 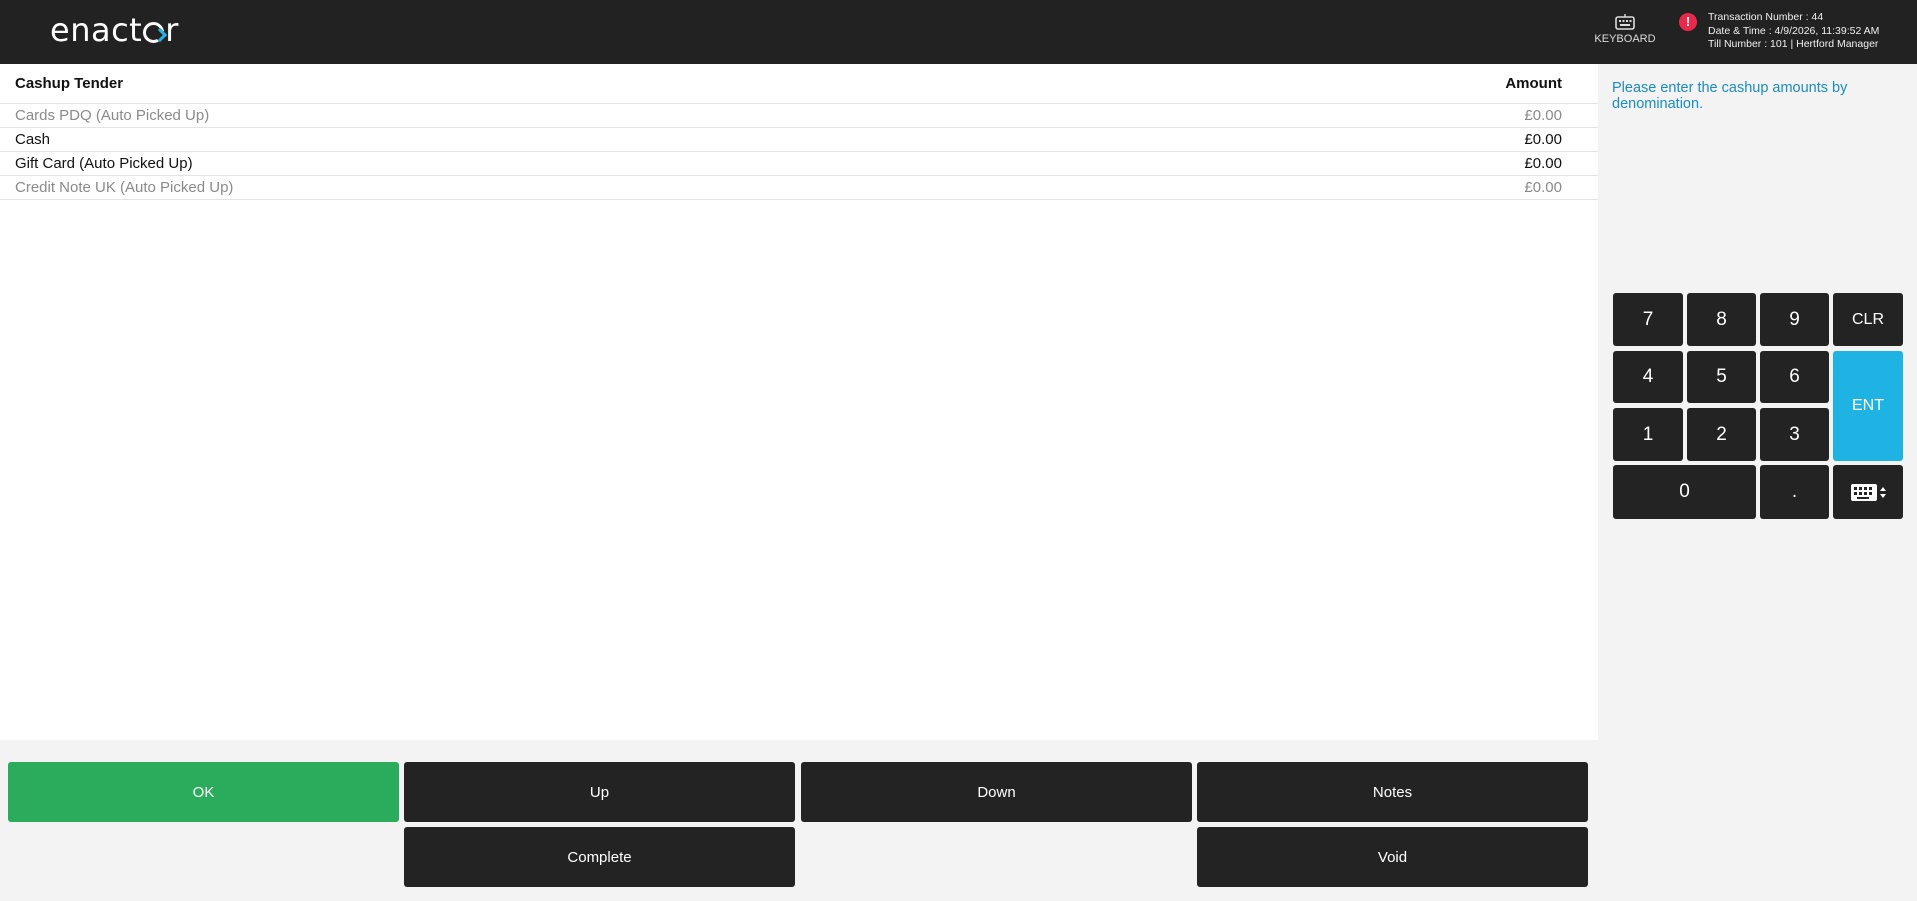 I want to click on void-button: Void, so click(x=1392, y=857).